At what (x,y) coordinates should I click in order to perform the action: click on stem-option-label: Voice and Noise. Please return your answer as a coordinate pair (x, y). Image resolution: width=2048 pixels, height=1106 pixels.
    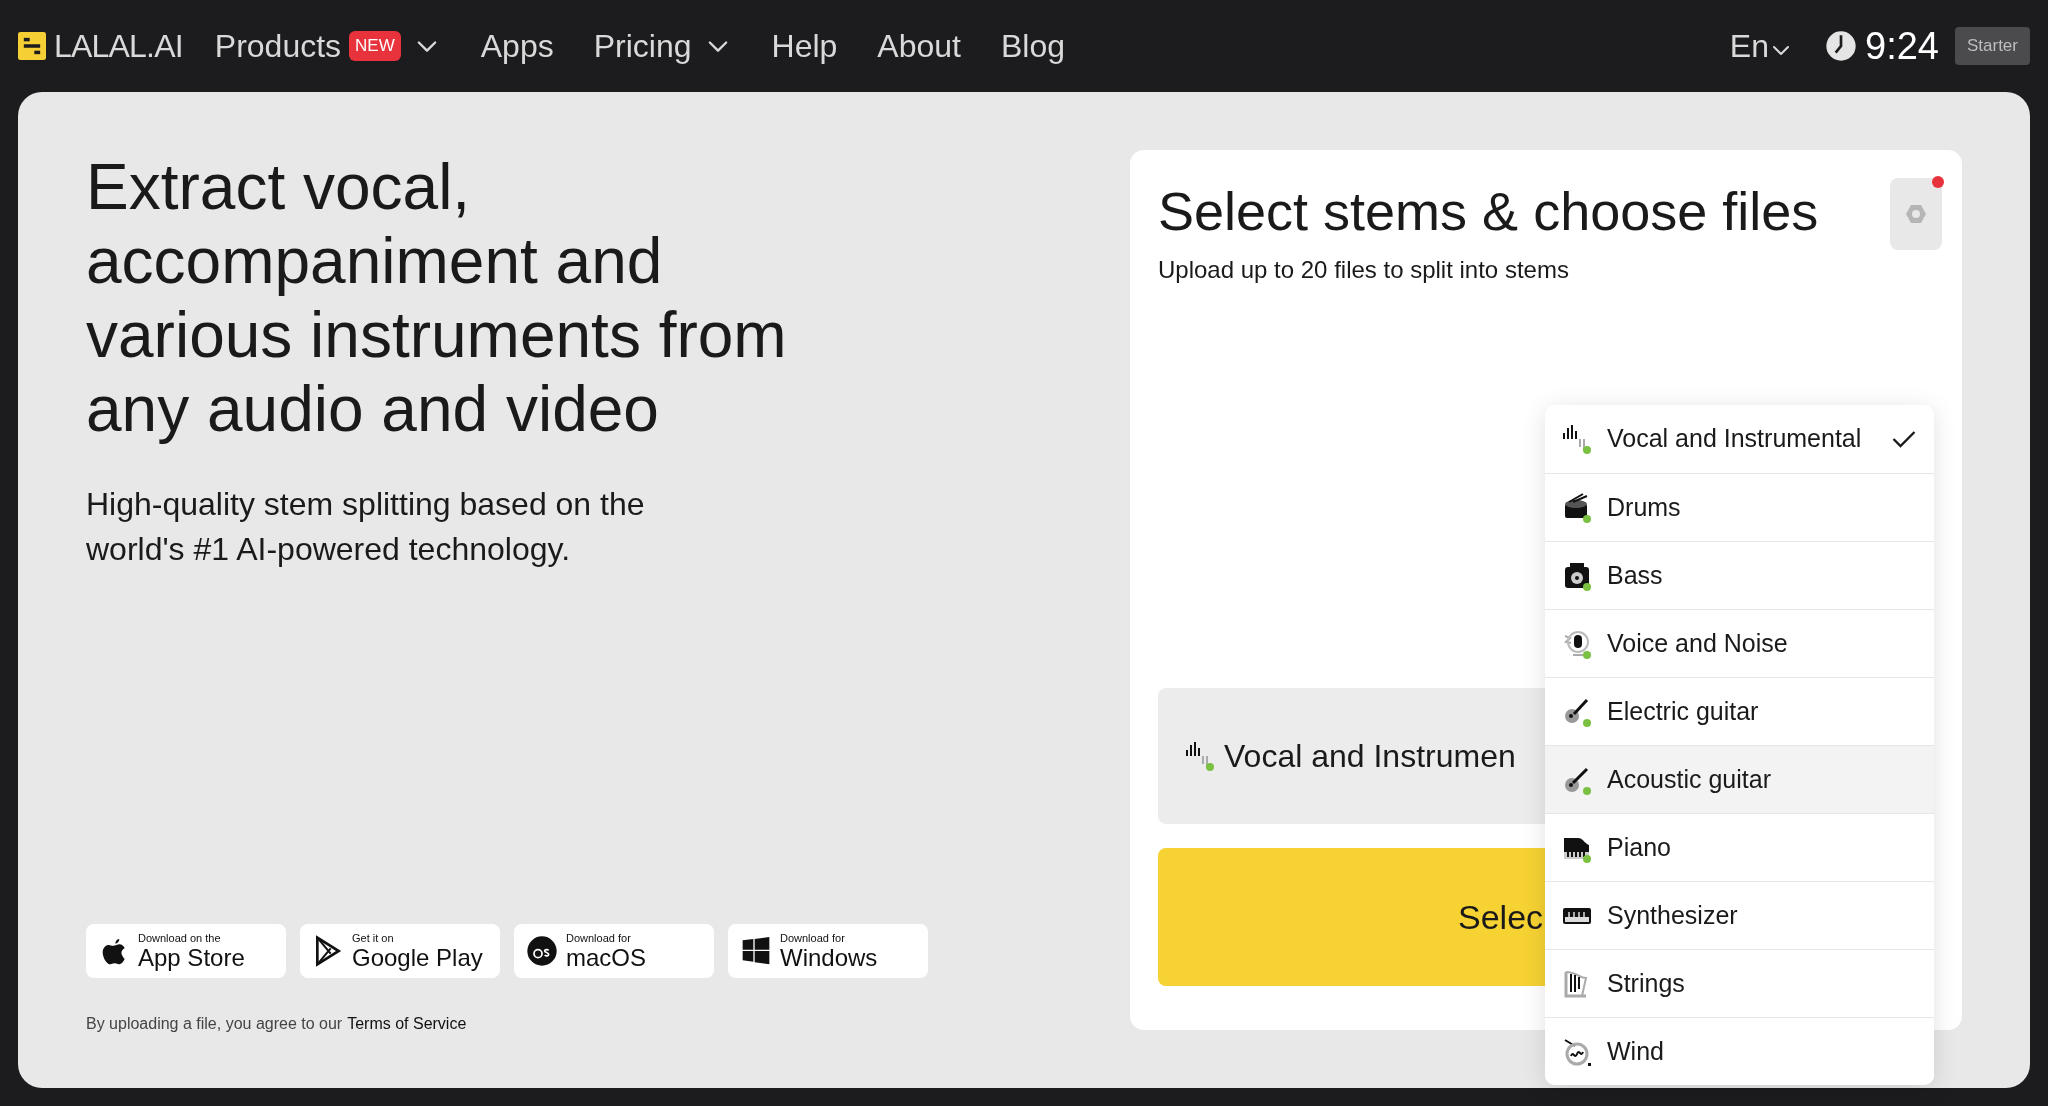
    Looking at the image, I should click on (1697, 643).